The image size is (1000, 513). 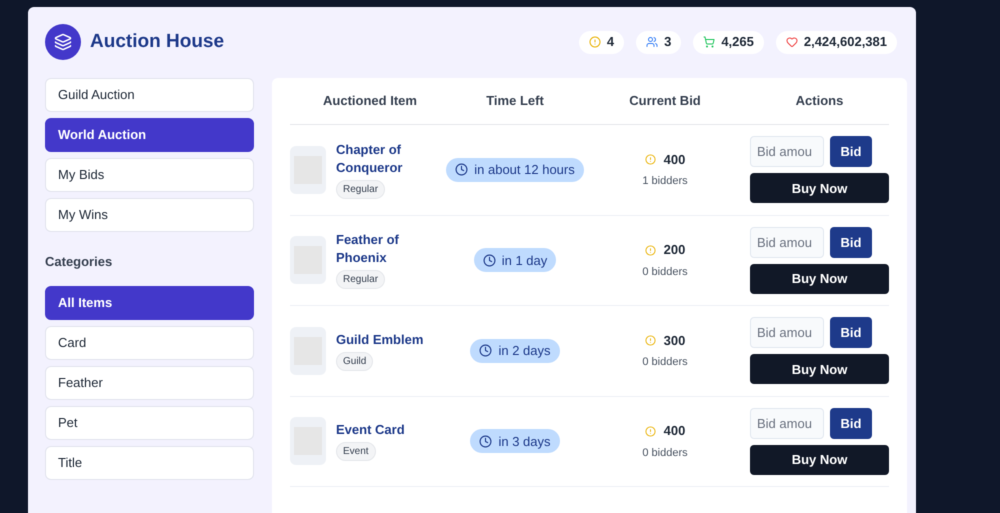 What do you see at coordinates (709, 42) in the screenshot?
I see `cart-icon` at bounding box center [709, 42].